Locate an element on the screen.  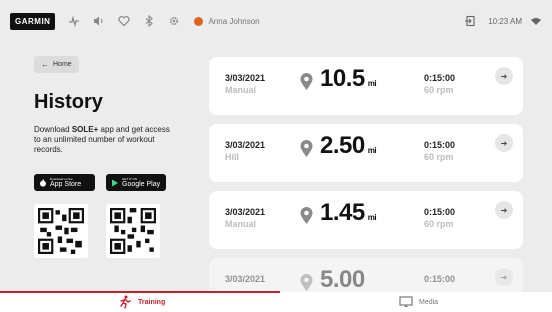
tab-training: Training is located at coordinates (141, 302).